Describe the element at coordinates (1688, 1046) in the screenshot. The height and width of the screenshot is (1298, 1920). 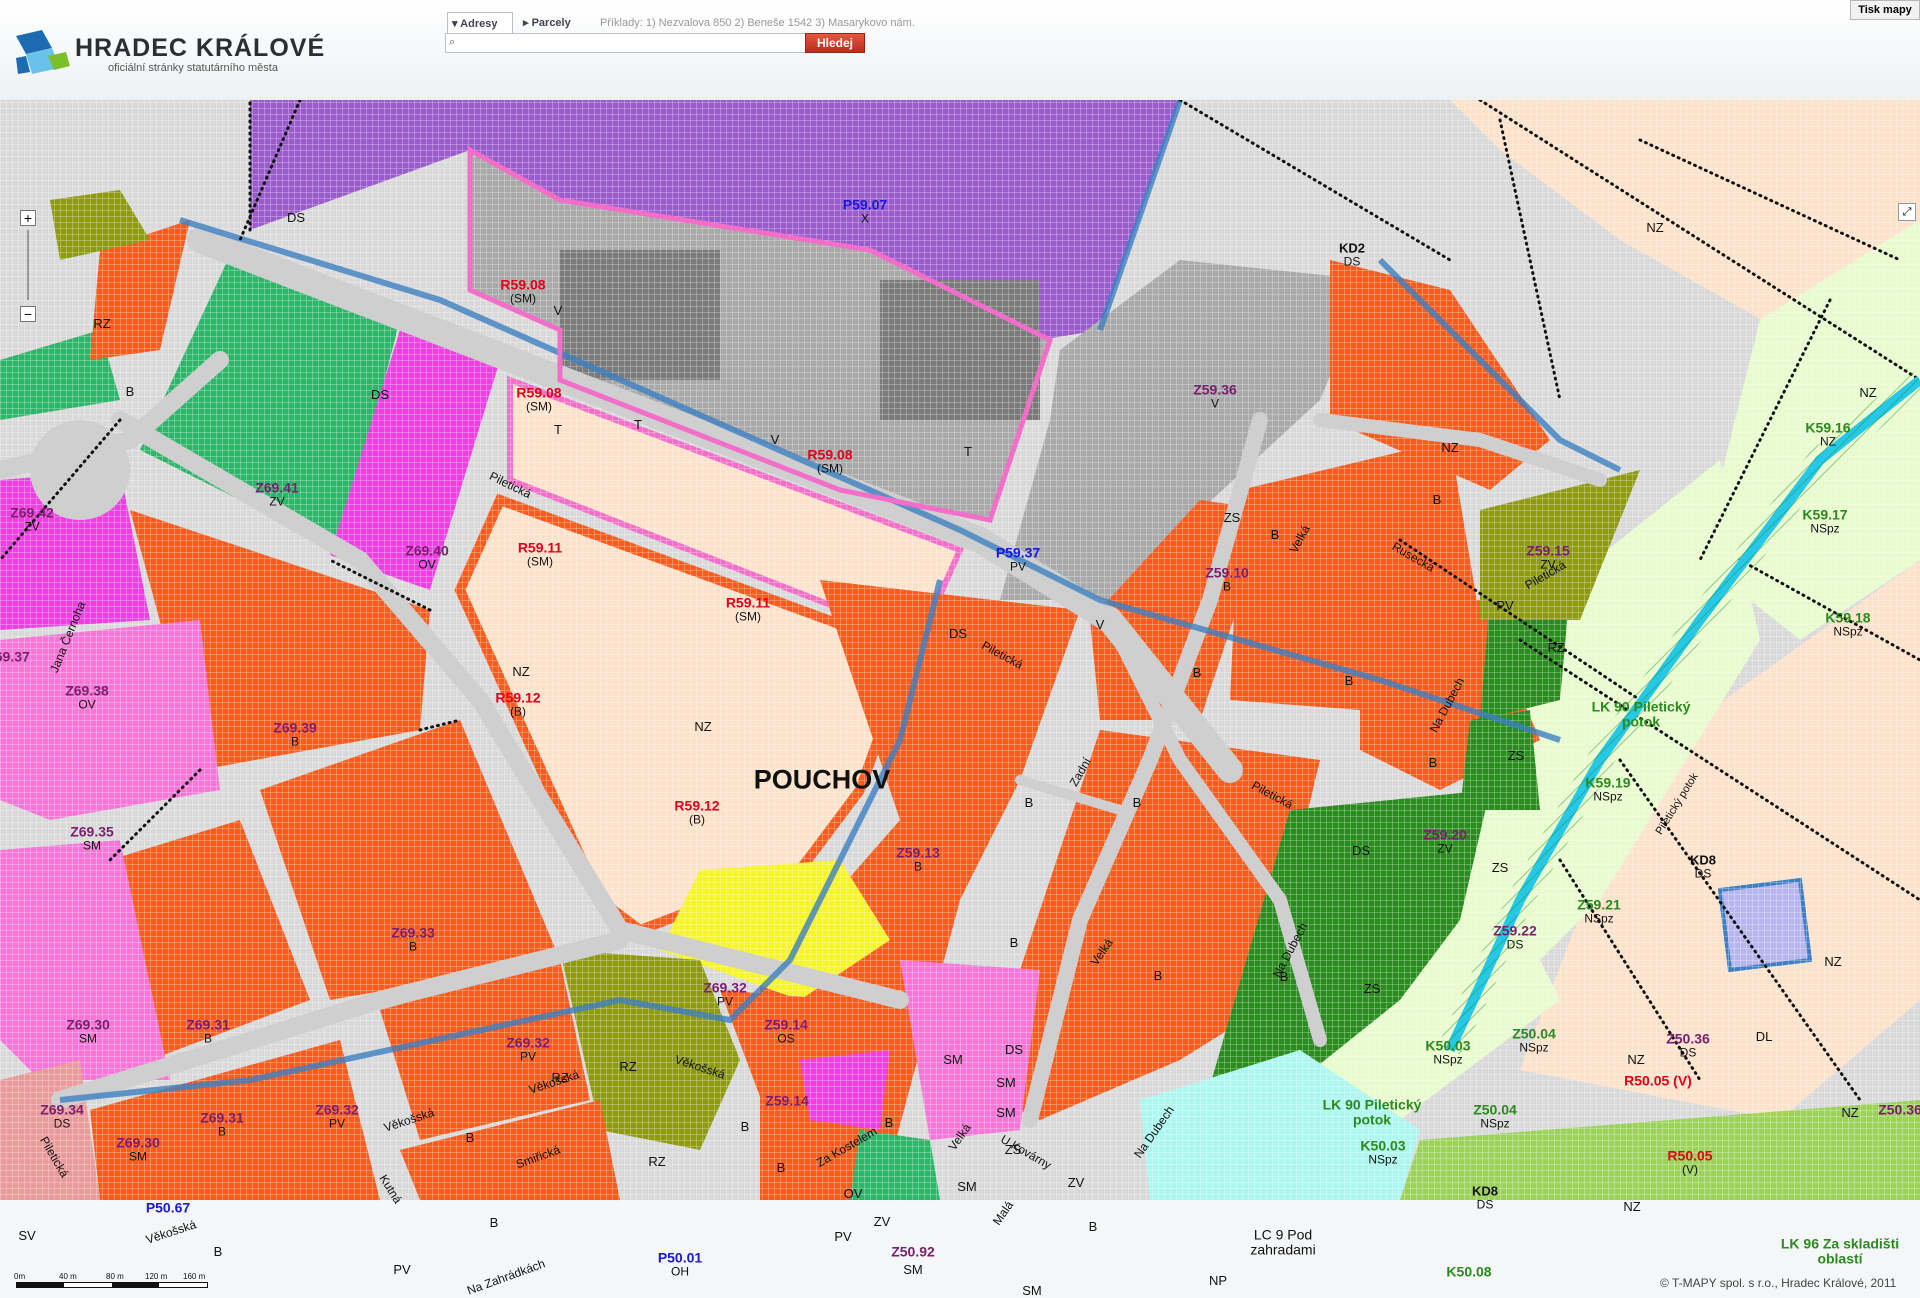
I see `label-z5036: Z50.36 DS` at that location.